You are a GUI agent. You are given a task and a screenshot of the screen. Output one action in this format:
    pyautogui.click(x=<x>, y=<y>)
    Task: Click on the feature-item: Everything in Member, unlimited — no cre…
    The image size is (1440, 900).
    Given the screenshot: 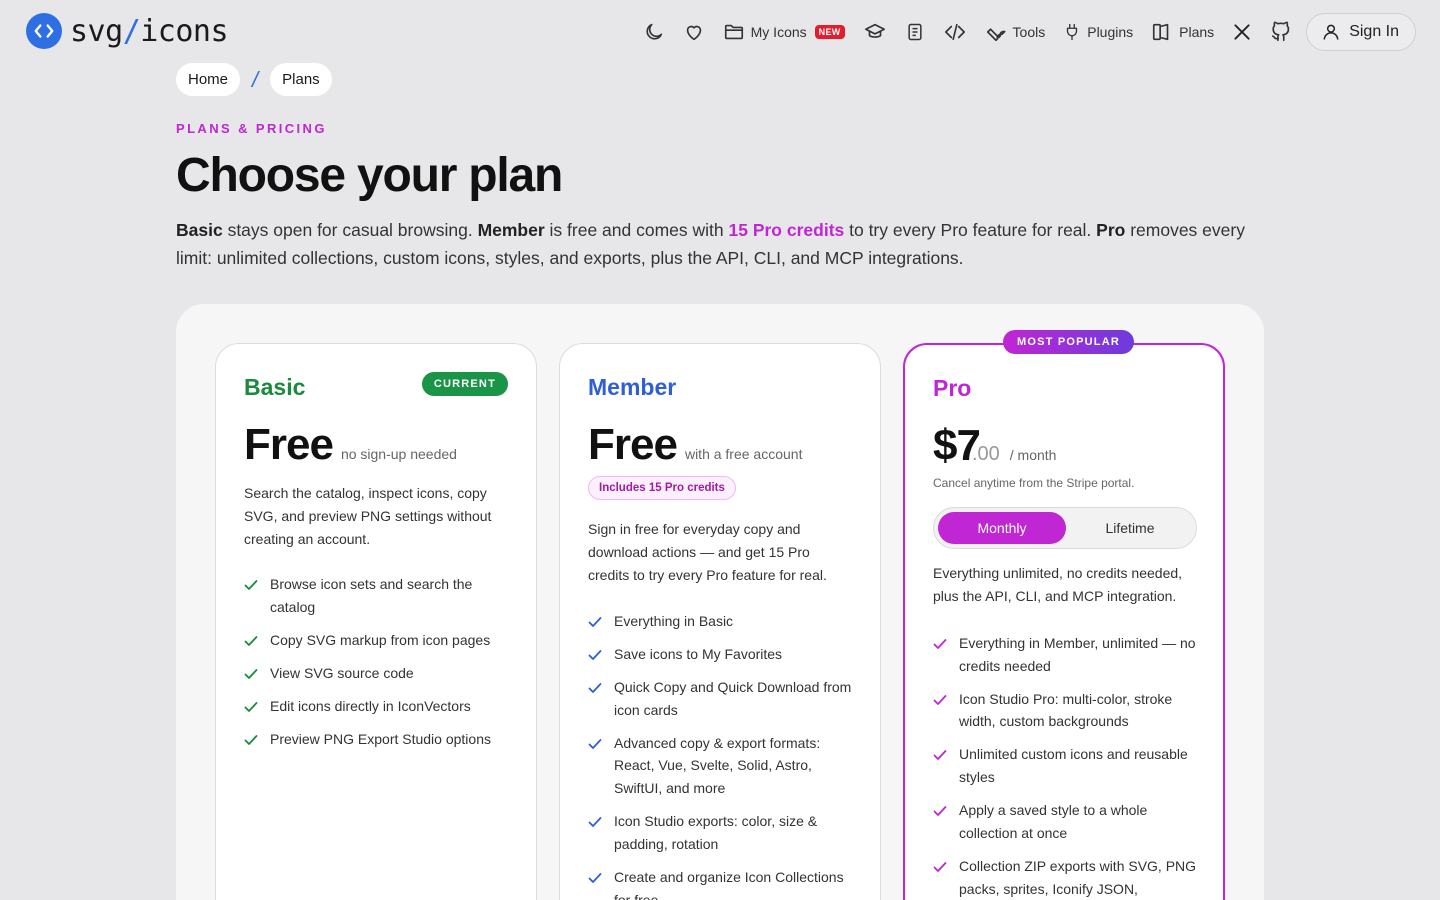 What is the action you would take?
    pyautogui.click(x=1066, y=654)
    